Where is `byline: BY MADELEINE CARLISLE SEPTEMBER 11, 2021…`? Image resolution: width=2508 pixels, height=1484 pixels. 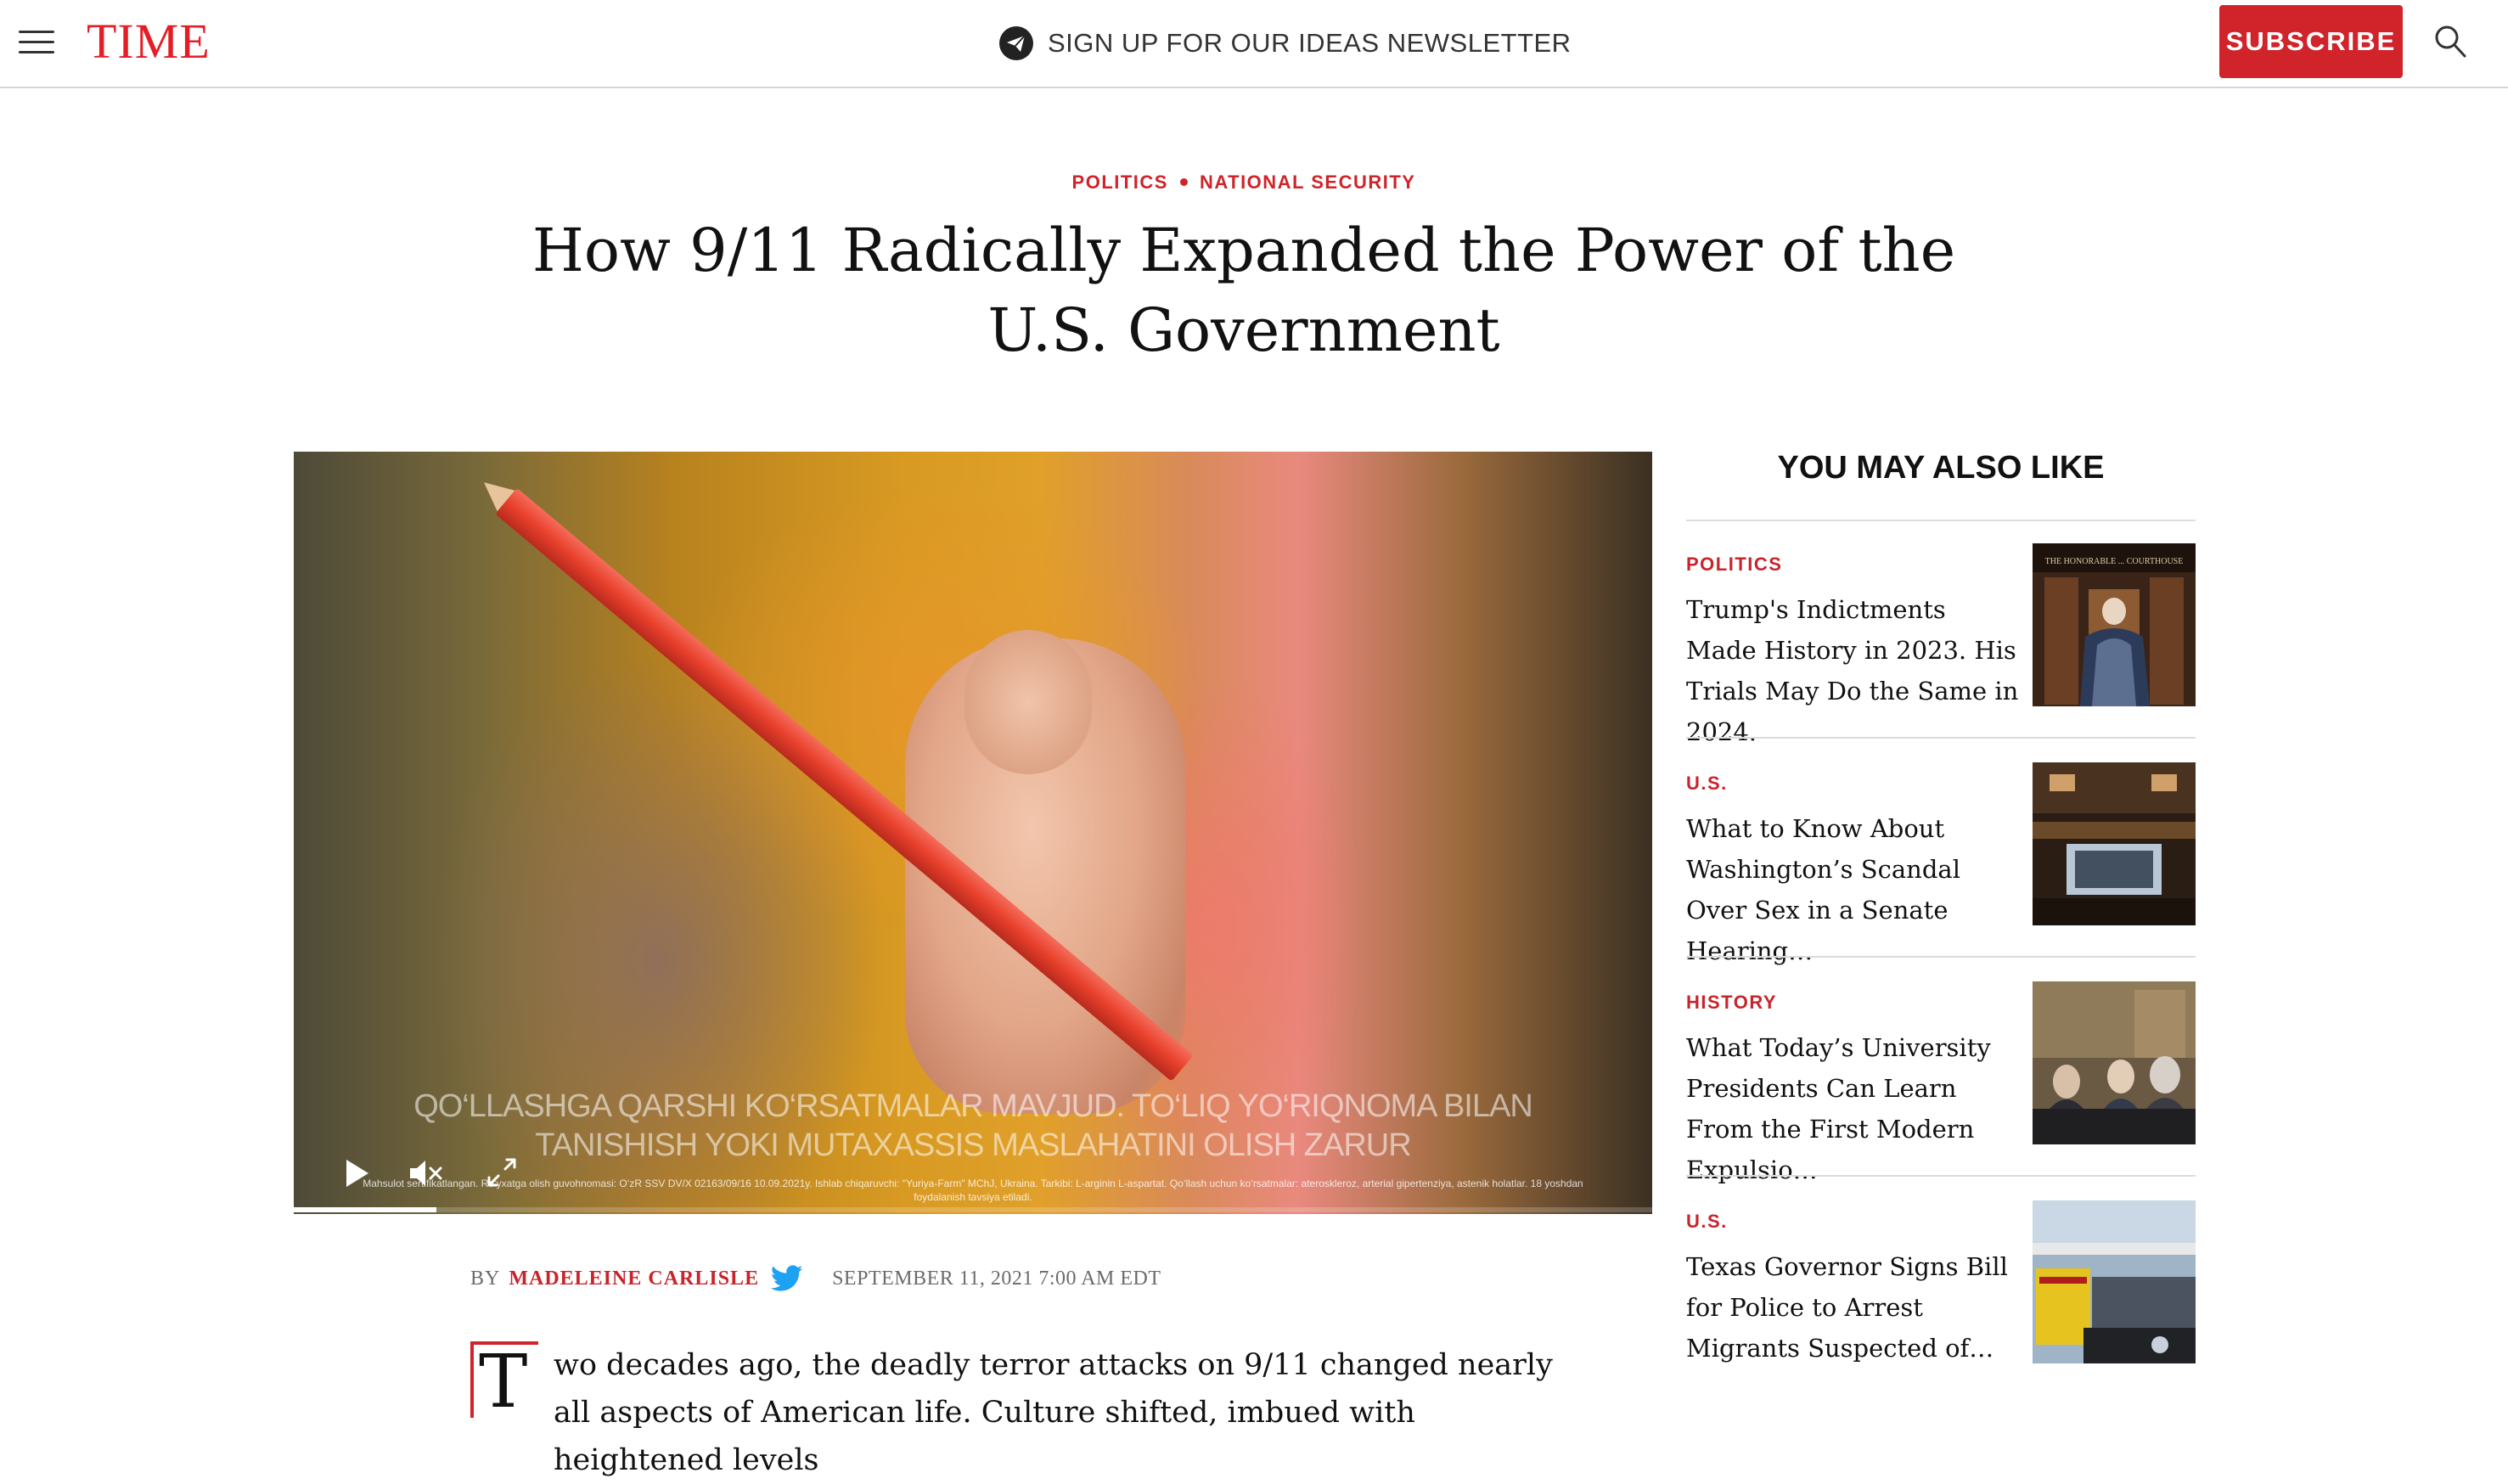 byline: BY MADELEINE CARLISLE SEPTEMBER 11, 2021… is located at coordinates (815, 1278).